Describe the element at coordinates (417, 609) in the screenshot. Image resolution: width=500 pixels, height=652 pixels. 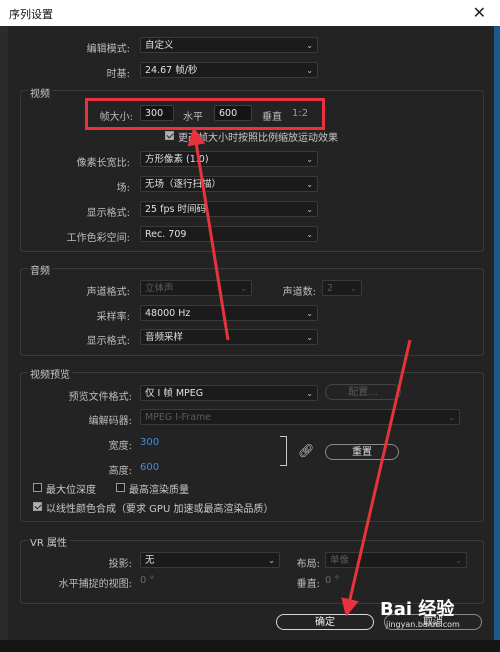
I see `baidu-watermark: Bai 经验` at that location.